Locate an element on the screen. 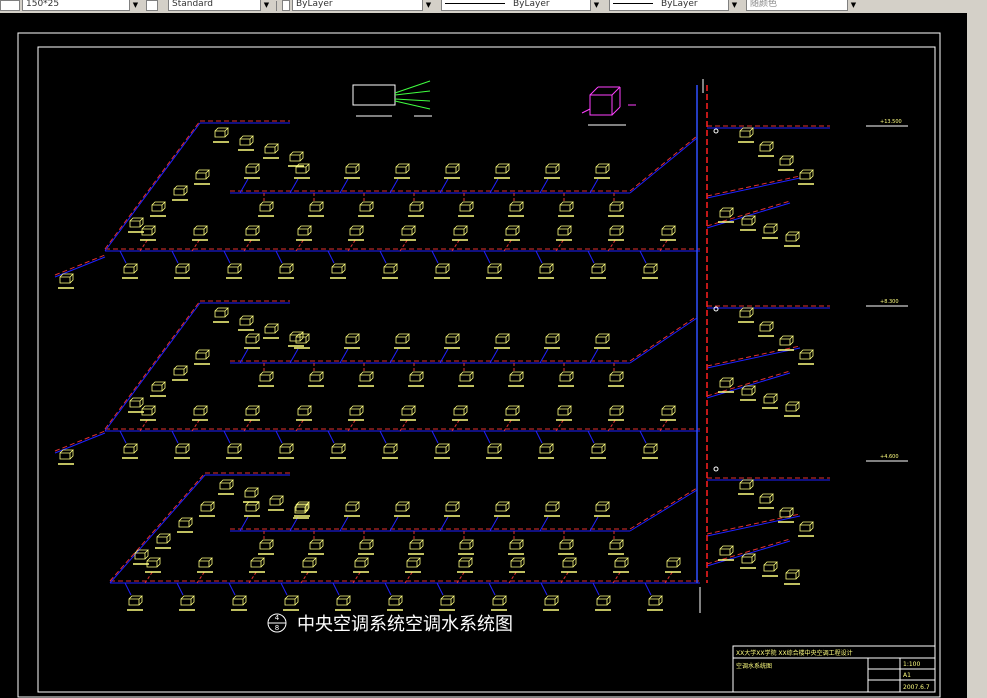  dimension-scale-dropdown: 150*25 is located at coordinates (81, 5).